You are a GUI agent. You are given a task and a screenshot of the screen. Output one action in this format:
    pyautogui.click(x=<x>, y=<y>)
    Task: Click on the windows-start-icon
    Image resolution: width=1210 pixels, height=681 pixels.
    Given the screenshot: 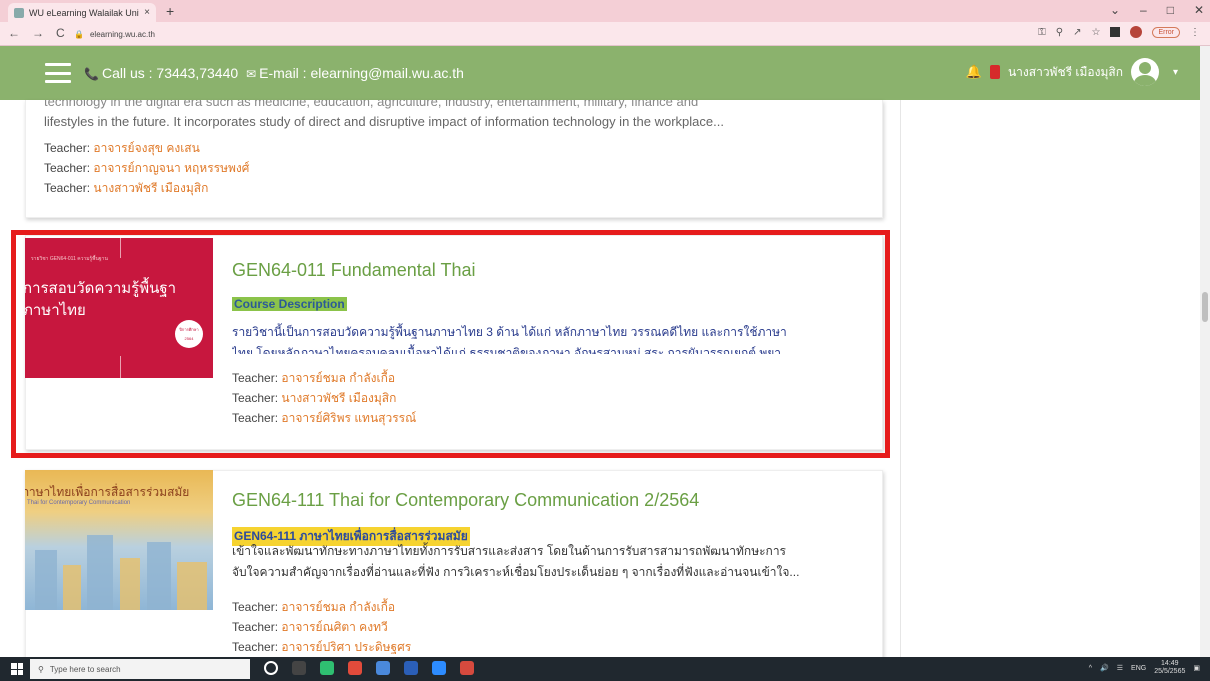 What is the action you would take?
    pyautogui.click(x=17, y=669)
    